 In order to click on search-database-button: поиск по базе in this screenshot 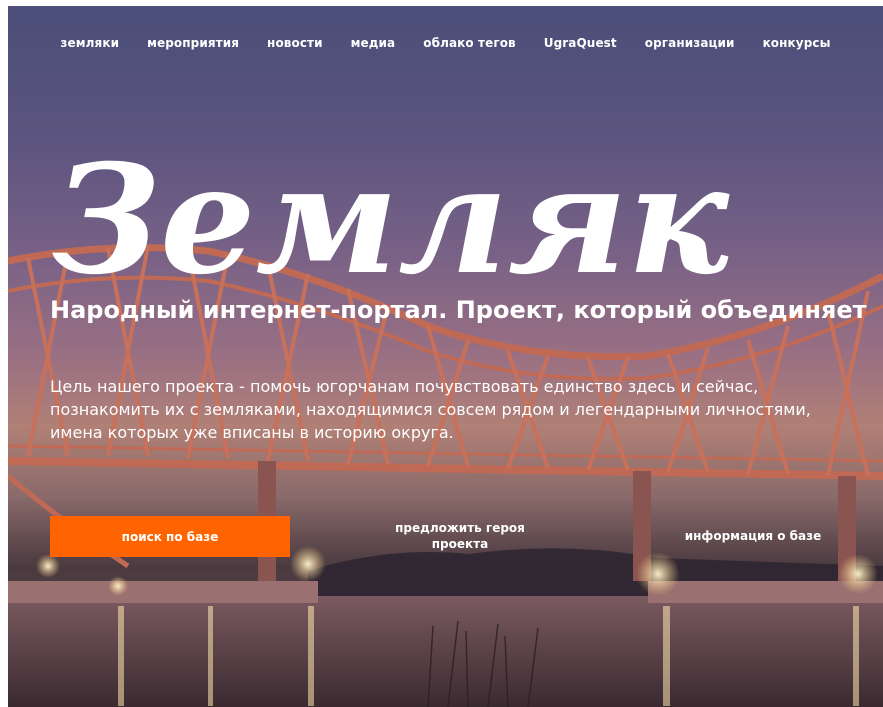, I will do `click(170, 536)`.